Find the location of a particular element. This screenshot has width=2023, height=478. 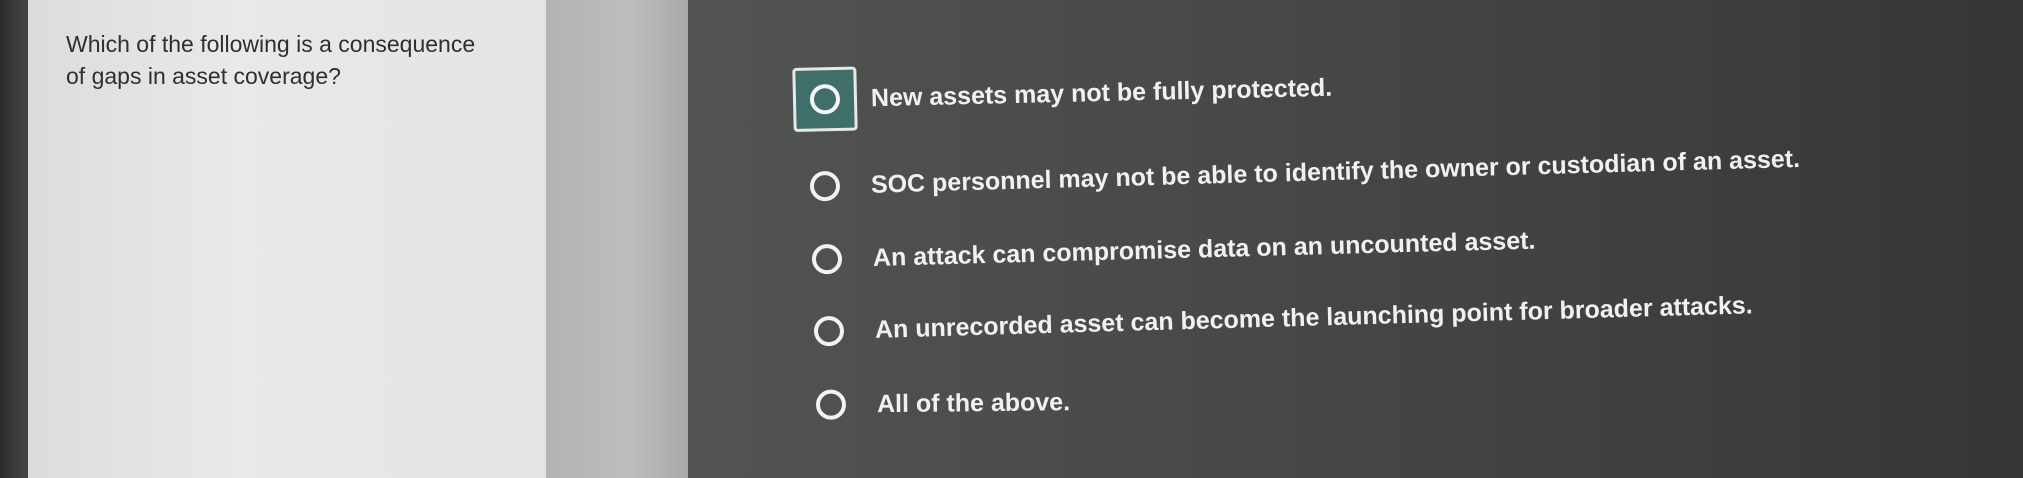

answer-option-label: All of the above. is located at coordinates (973, 402).